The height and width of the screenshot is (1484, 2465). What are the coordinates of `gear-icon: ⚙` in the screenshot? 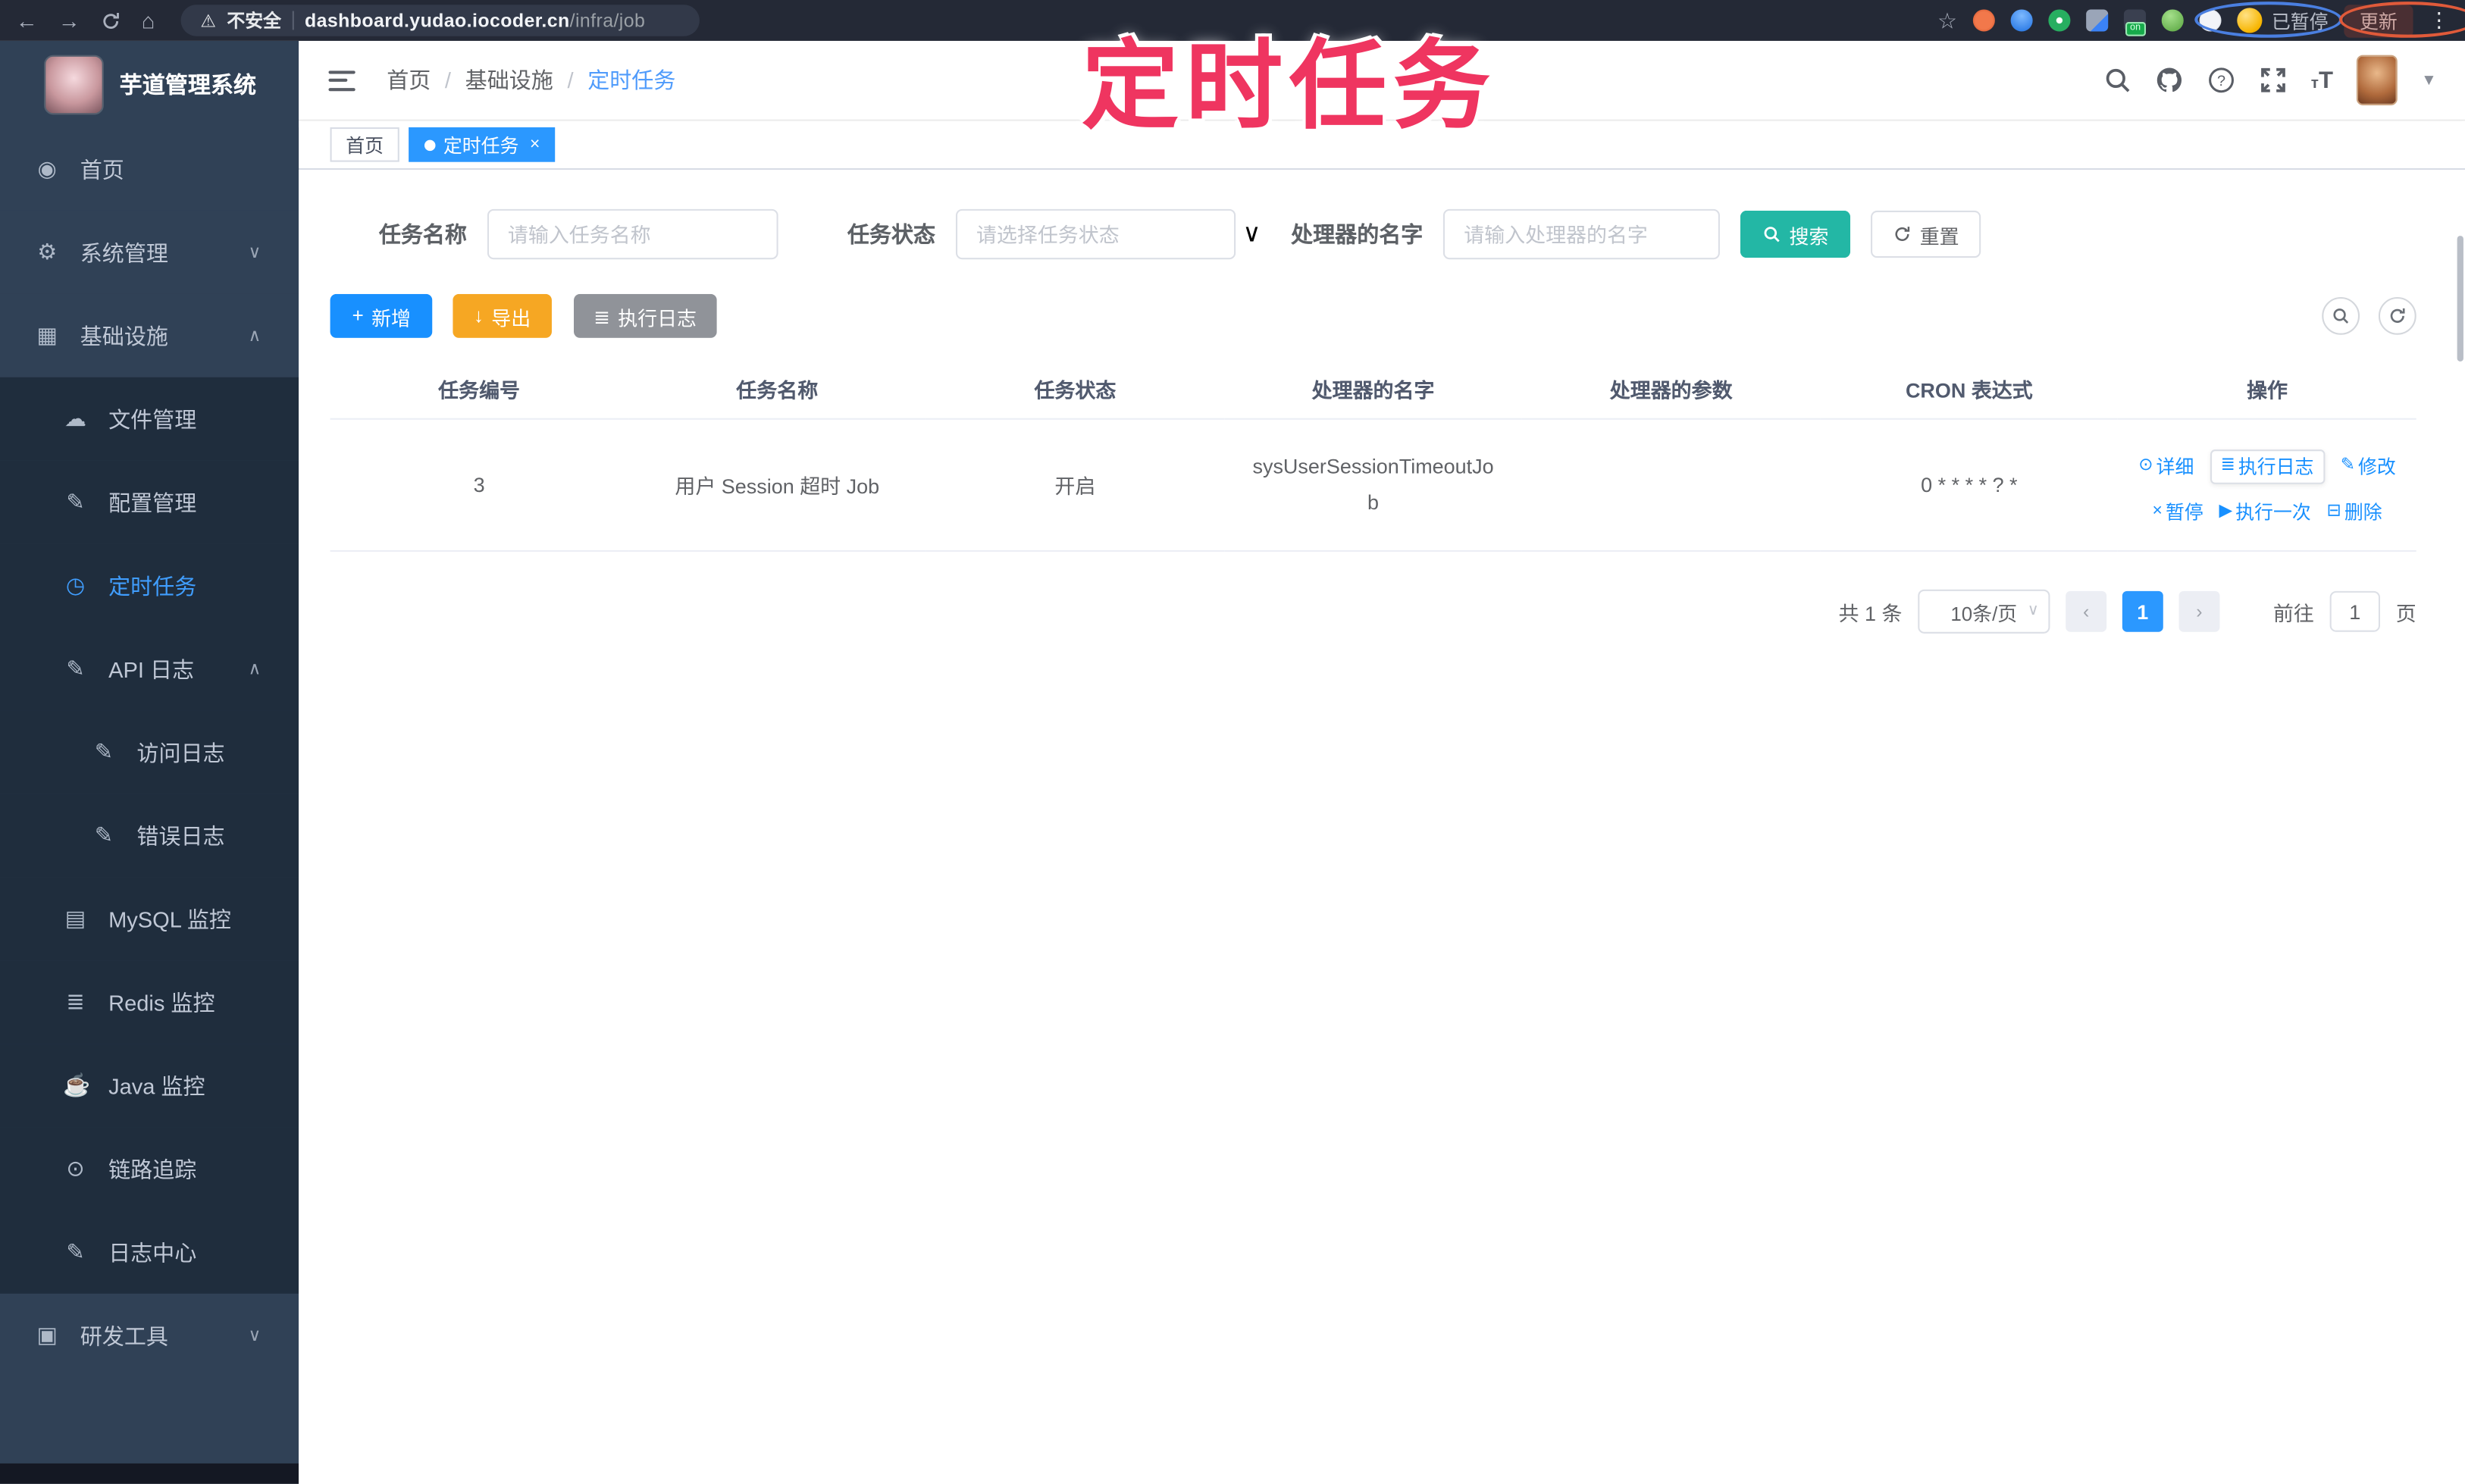 It's located at (48, 252).